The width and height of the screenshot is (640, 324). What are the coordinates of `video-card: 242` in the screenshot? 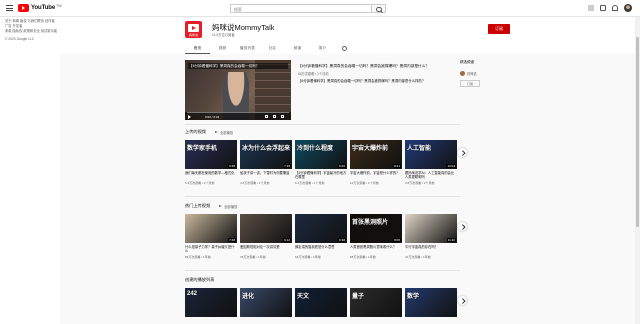 It's located at (211, 302).